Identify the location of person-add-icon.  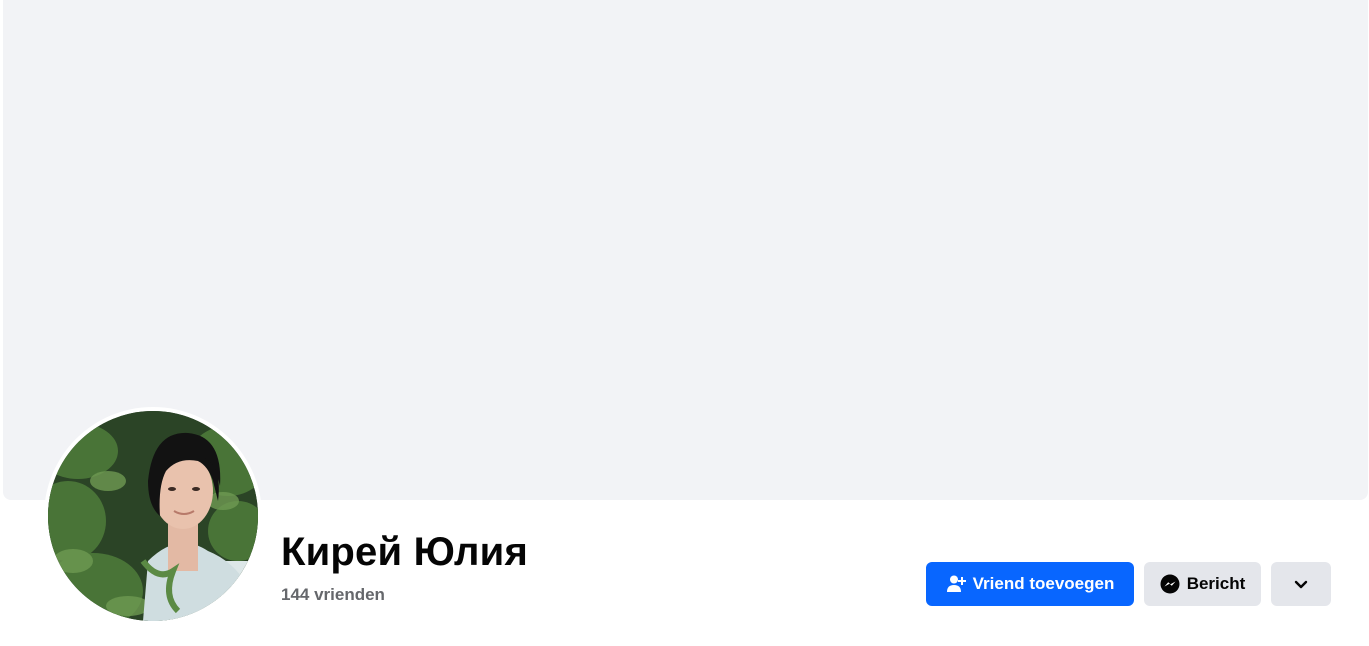
(956, 584).